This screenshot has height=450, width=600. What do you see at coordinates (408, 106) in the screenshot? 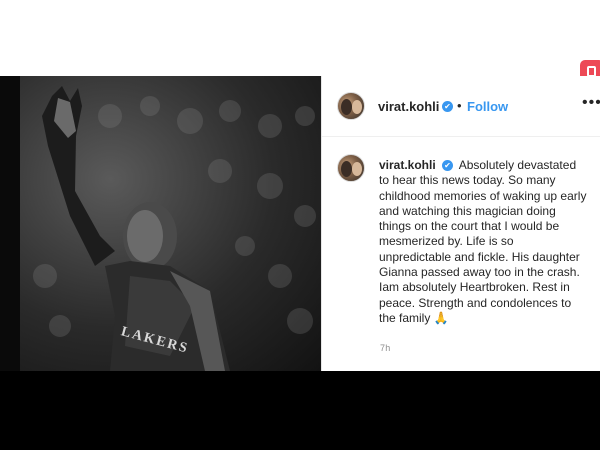
I see `post-username: virat.kohli` at bounding box center [408, 106].